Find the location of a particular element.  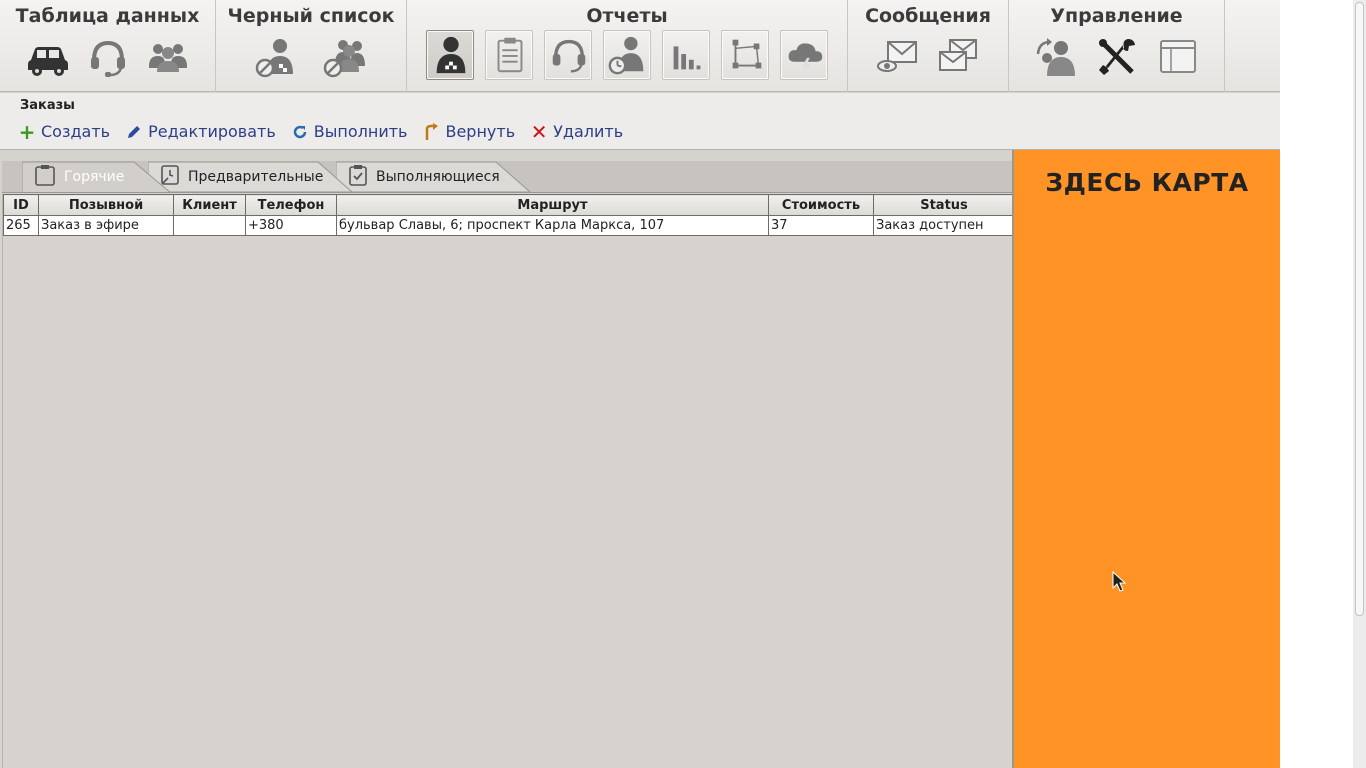

plus-icon: + is located at coordinates (27, 131).